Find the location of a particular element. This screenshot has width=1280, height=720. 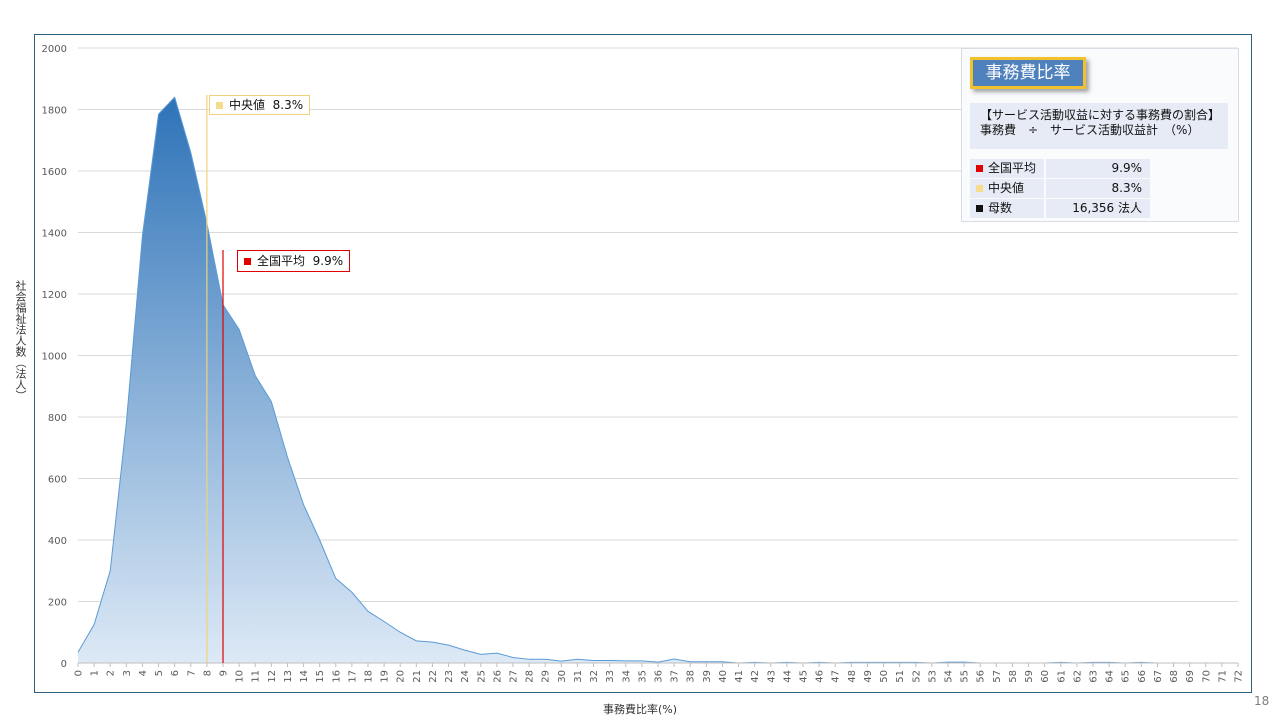

x-axis-title: 事務費比率(%) is located at coordinates (640, 709).